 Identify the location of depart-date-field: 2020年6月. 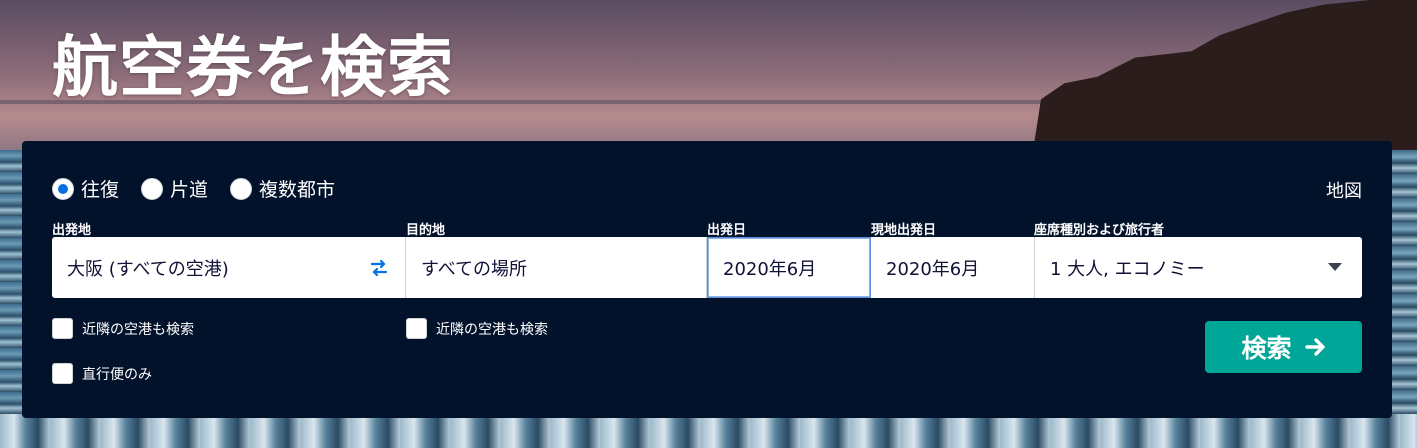
(789, 267).